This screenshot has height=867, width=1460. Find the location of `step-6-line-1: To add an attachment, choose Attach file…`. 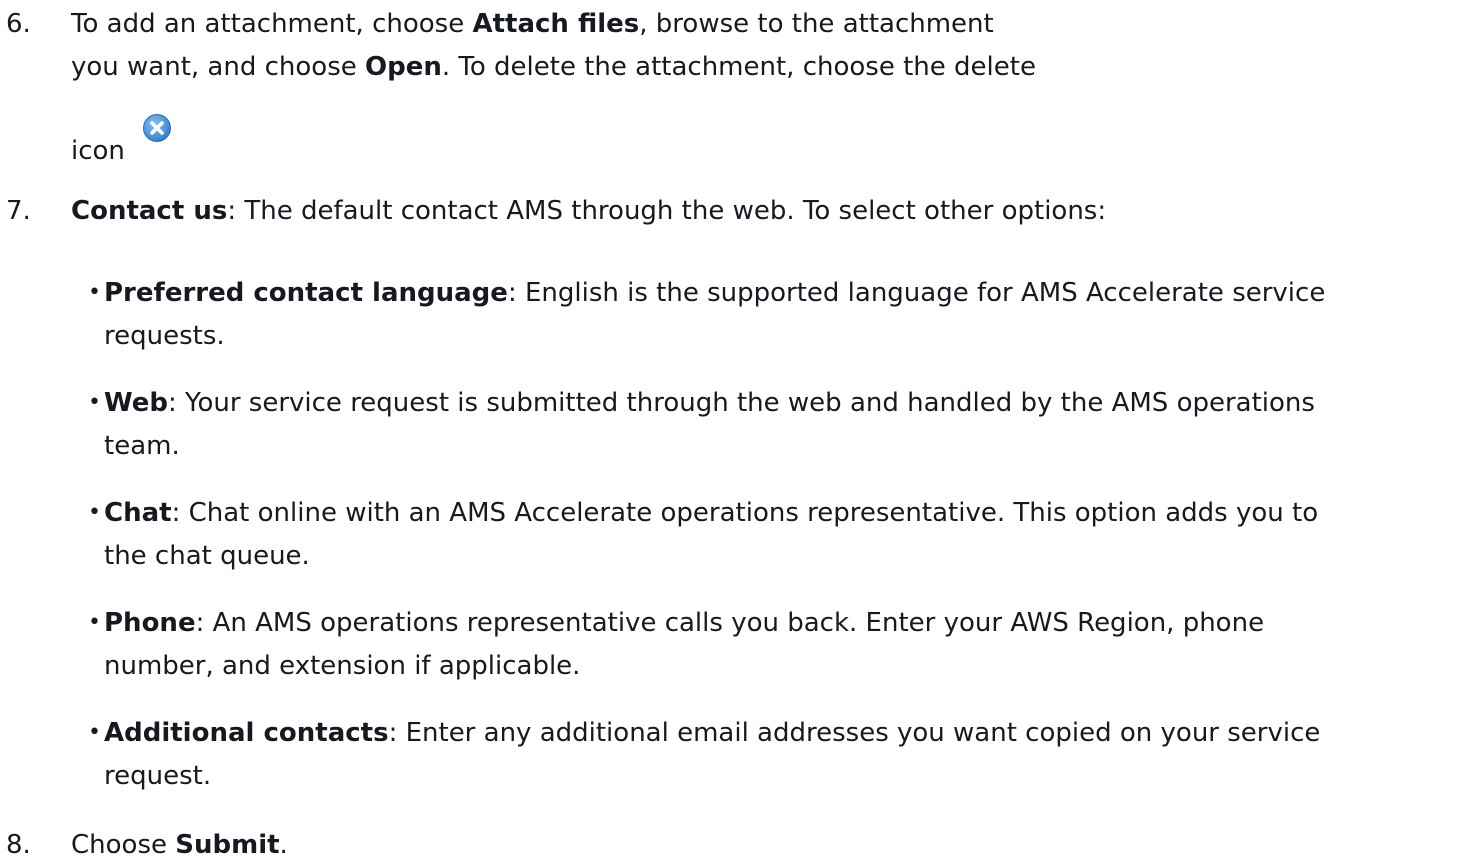

step-6-line-1: To add an attachment, choose Attach file… is located at coordinates (532, 24).